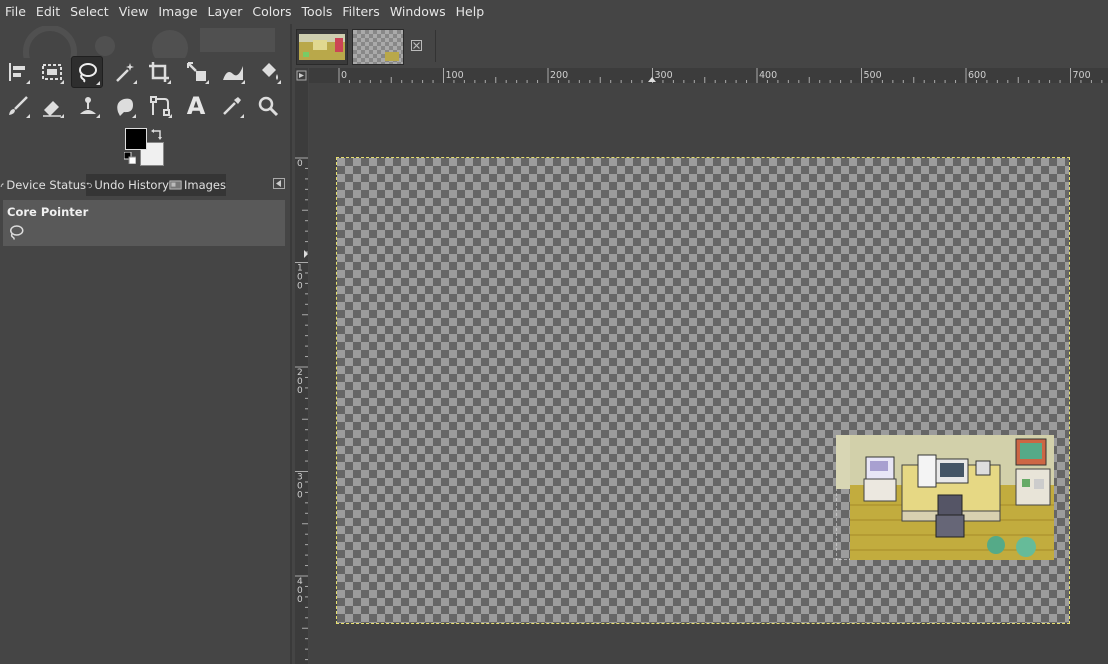 This screenshot has height=664, width=1108. What do you see at coordinates (46, 185) in the screenshot?
I see `tab-label: Device Status` at bounding box center [46, 185].